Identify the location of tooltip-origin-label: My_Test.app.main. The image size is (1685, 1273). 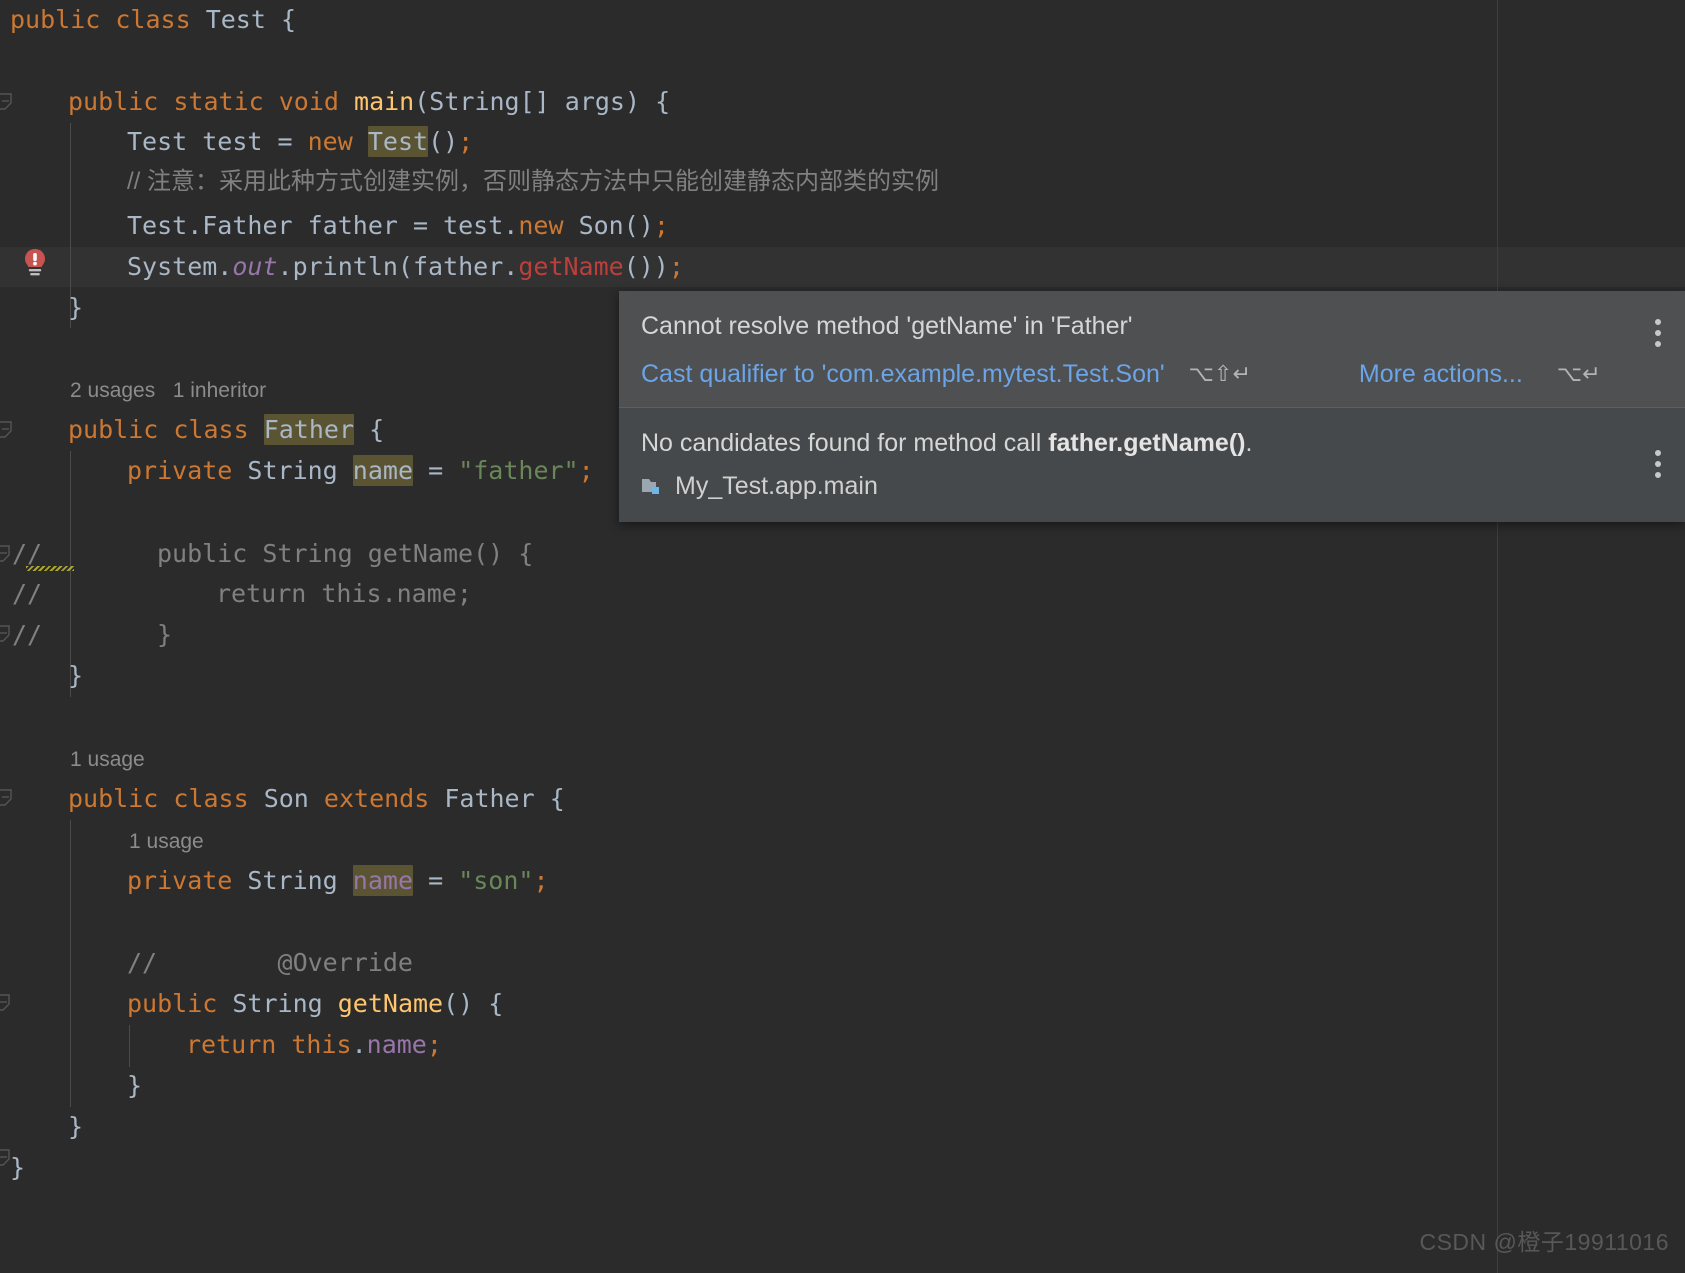
(776, 485).